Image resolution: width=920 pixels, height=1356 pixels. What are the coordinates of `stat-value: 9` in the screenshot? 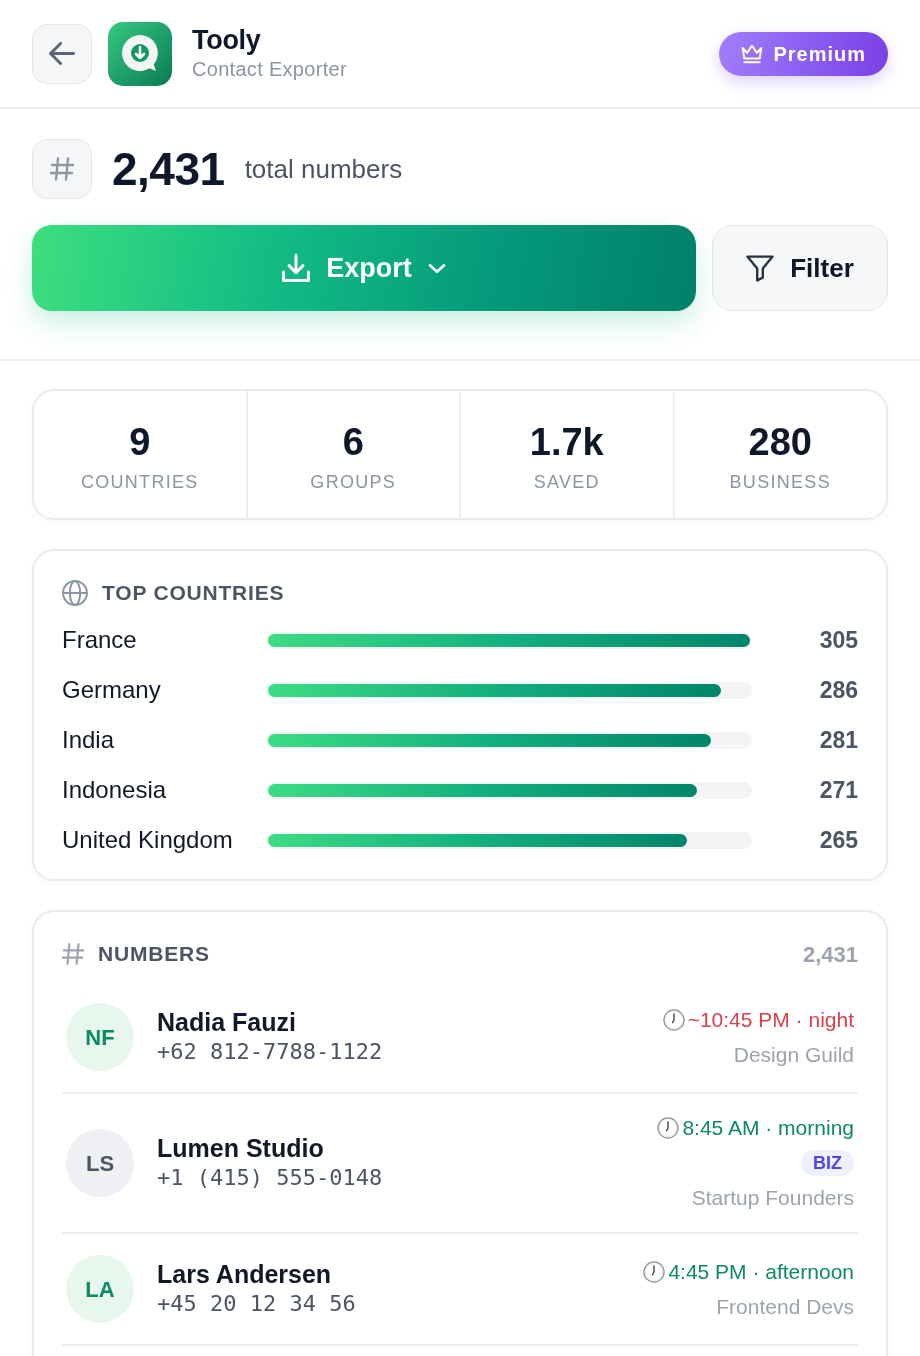 It's located at (140, 442).